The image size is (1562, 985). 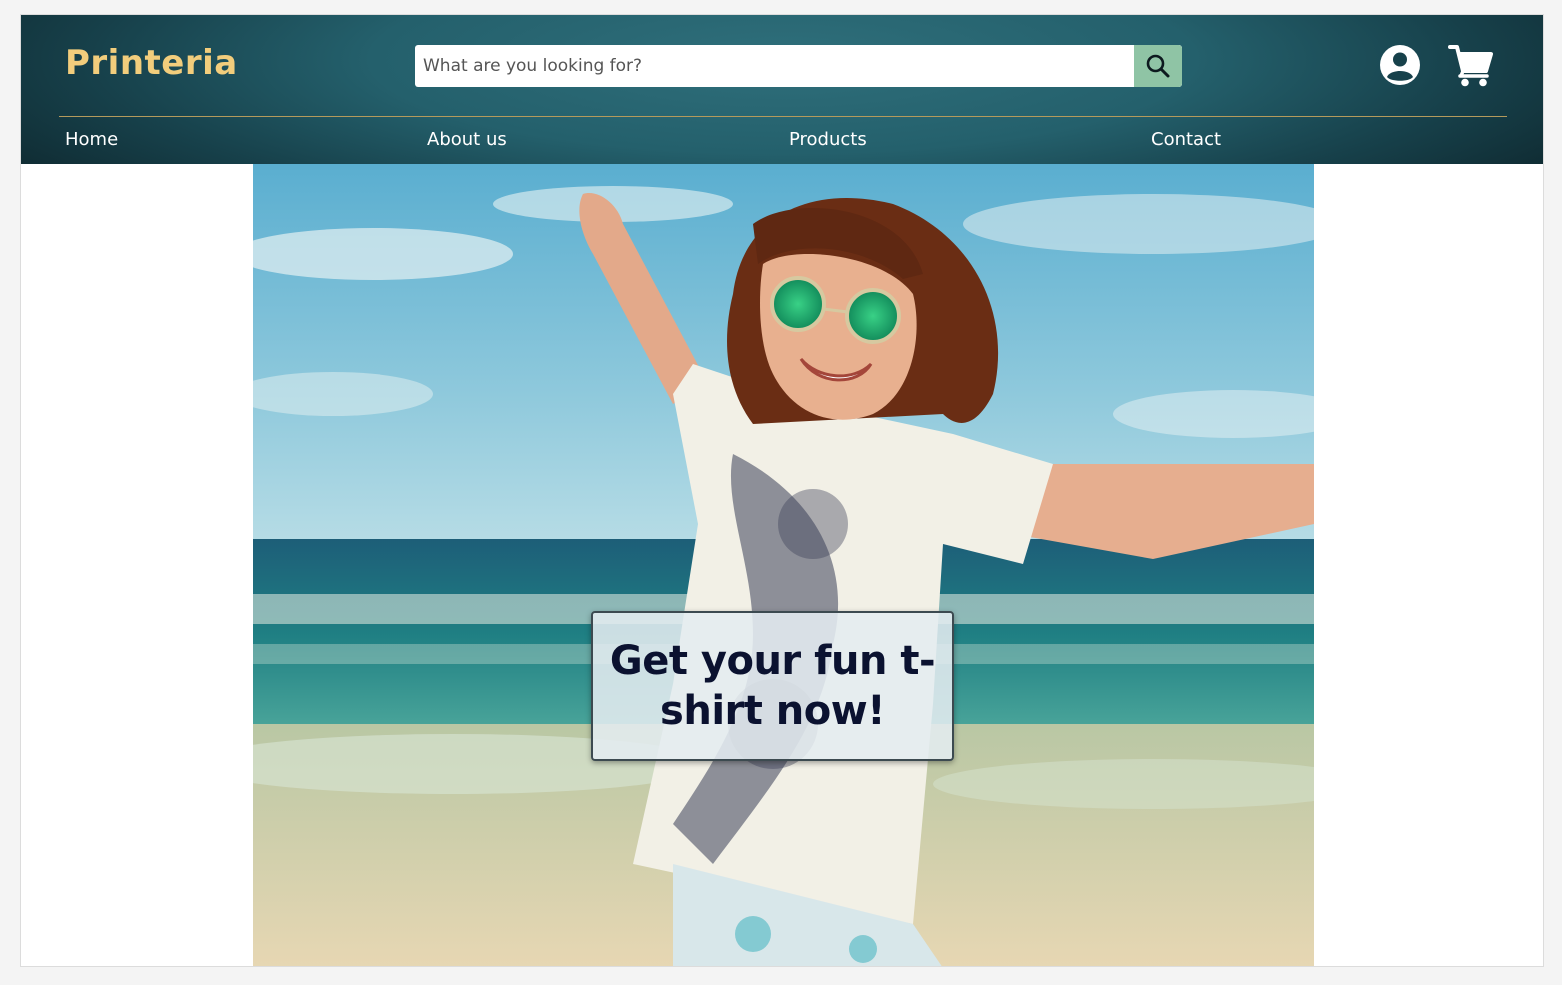 I want to click on site-header: Printeria Home About us, so click(x=782, y=89).